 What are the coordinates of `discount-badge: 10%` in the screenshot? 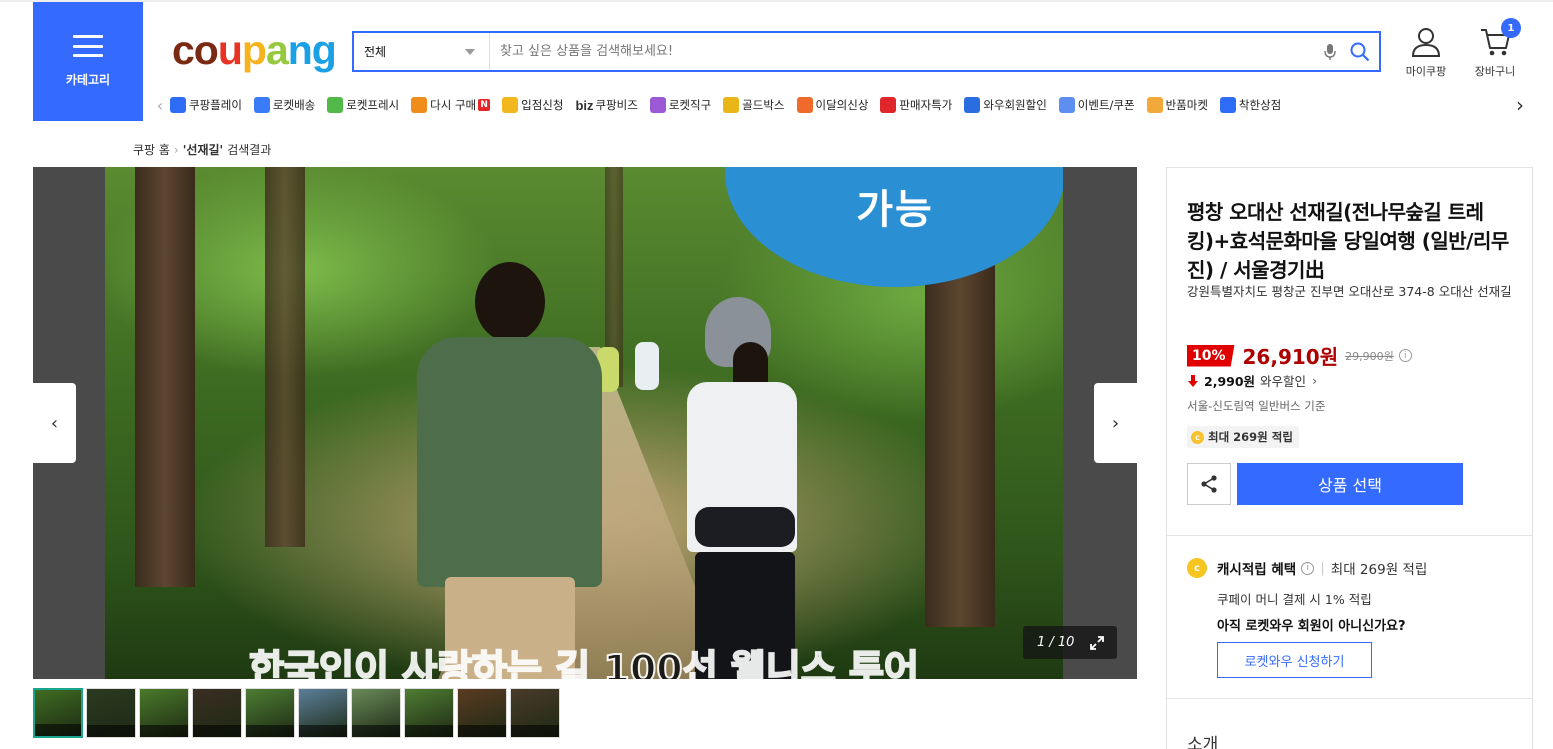 It's located at (1211, 355).